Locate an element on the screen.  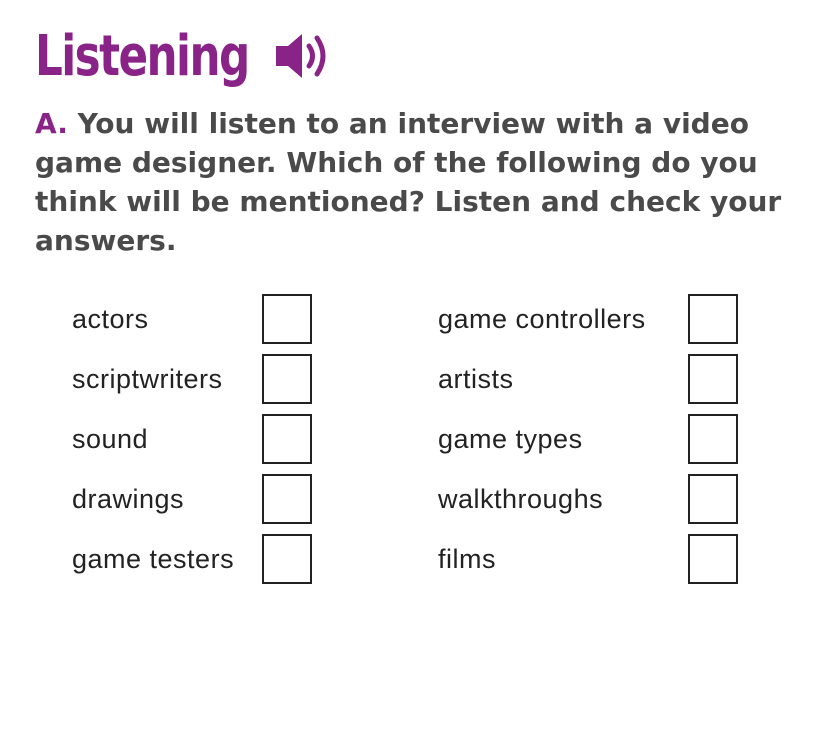
checklist-item-label: game testers is located at coordinates (153, 559).